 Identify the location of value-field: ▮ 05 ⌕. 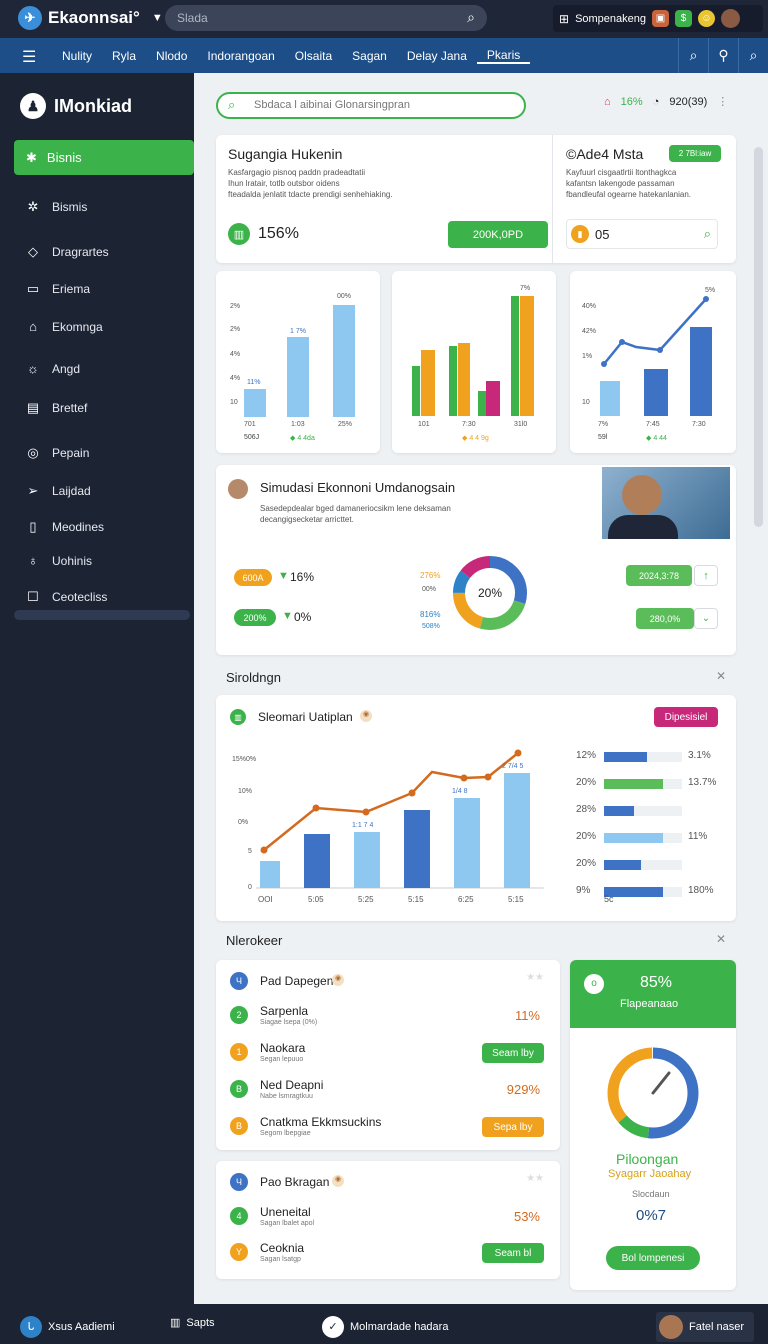
(642, 234).